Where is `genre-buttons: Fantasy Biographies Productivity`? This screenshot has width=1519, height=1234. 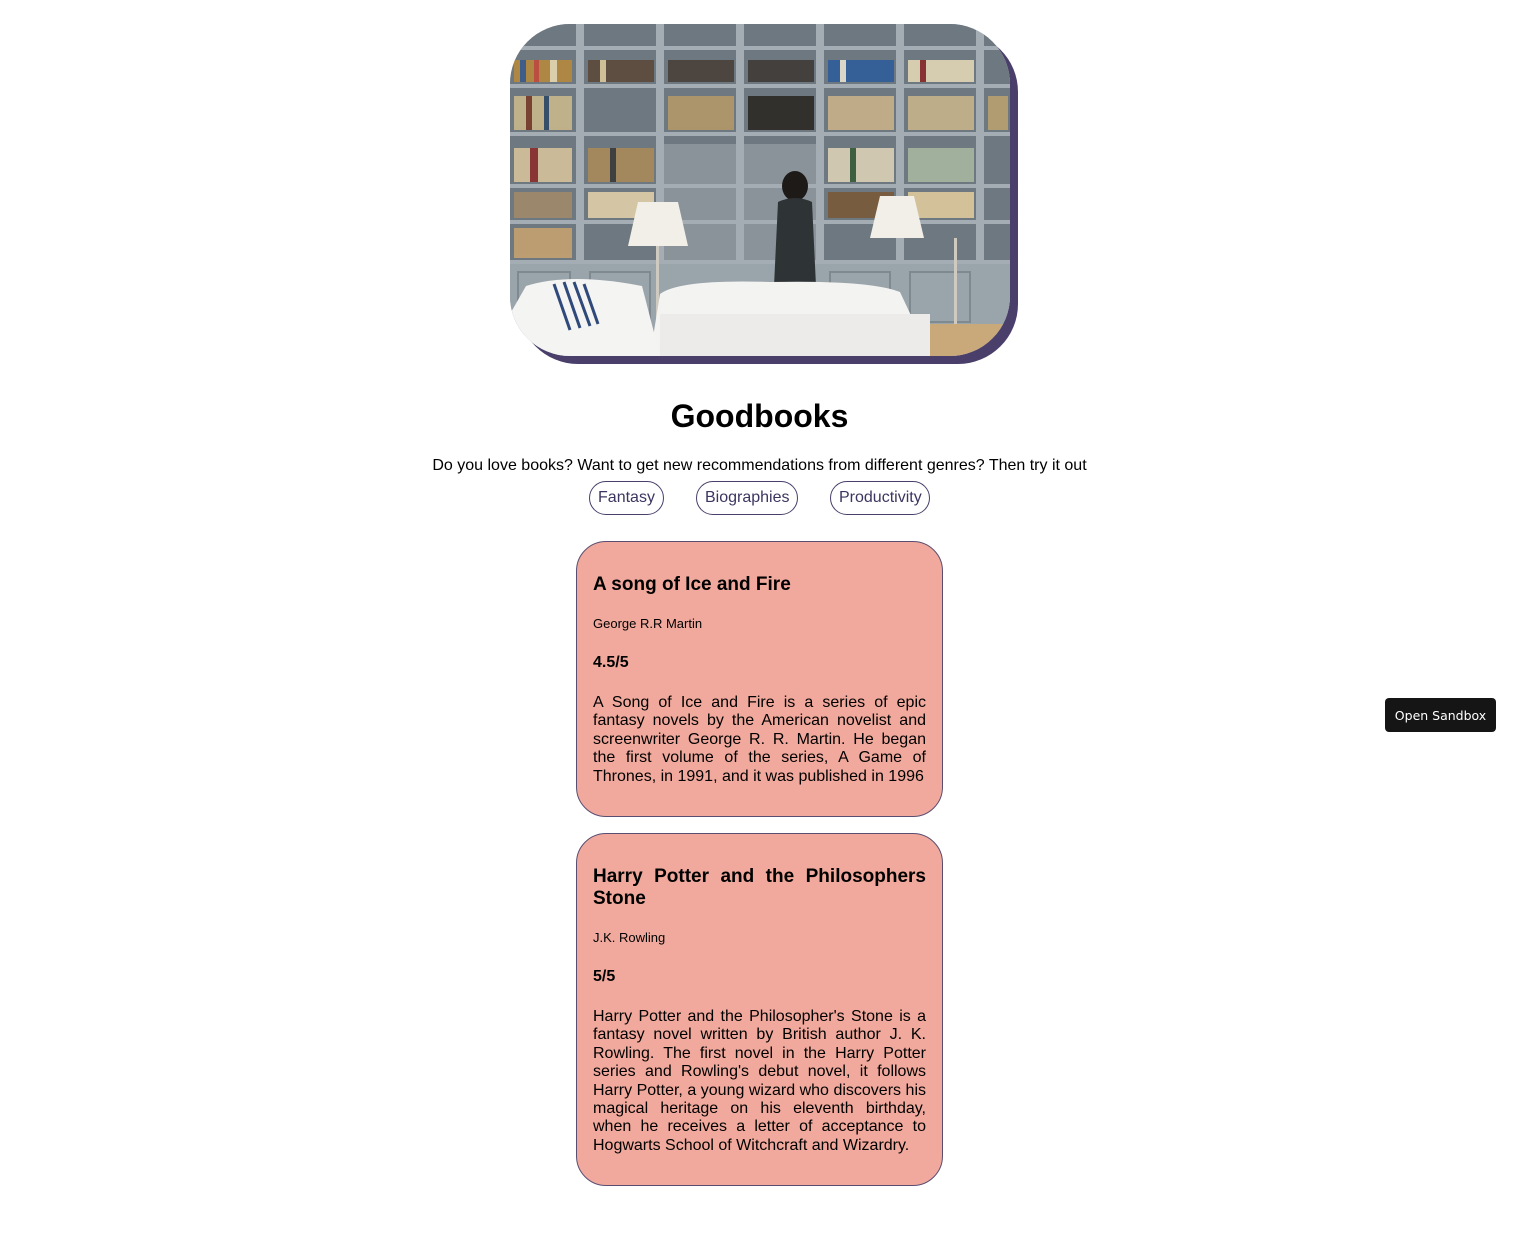 genre-buttons: Fantasy Biographies Productivity is located at coordinates (759, 498).